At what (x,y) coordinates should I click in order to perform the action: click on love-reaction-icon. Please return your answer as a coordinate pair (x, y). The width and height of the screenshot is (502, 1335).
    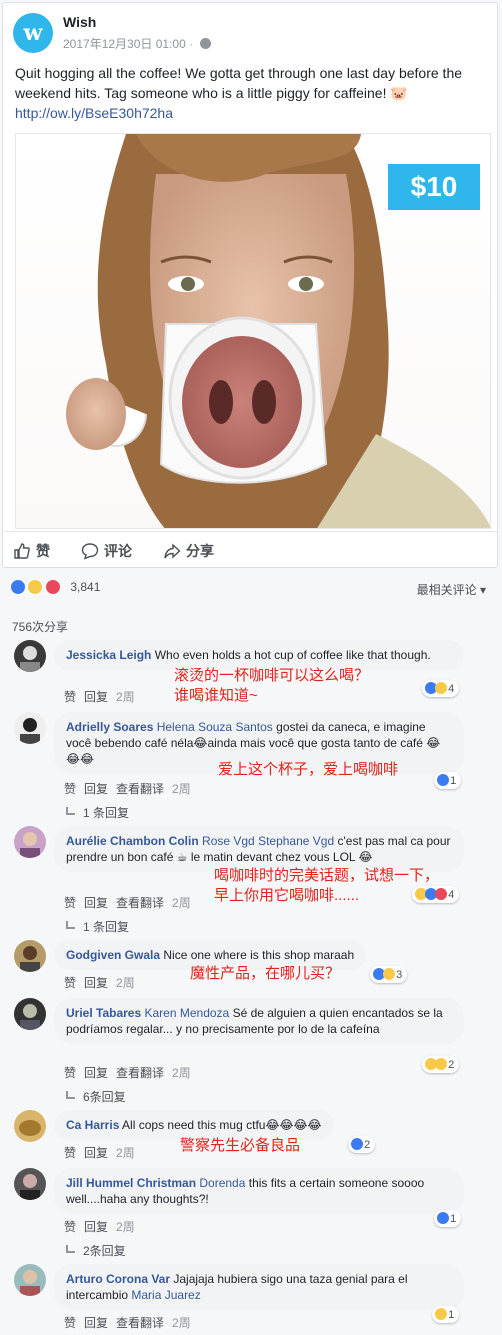
    Looking at the image, I should click on (52, 586).